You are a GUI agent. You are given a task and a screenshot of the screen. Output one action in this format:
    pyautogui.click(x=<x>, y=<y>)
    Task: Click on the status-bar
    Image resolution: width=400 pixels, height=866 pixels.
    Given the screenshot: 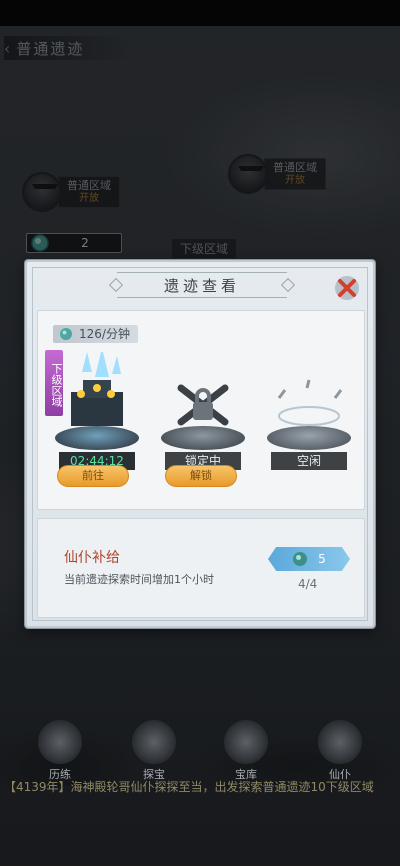 What is the action you would take?
    pyautogui.click(x=200, y=13)
    